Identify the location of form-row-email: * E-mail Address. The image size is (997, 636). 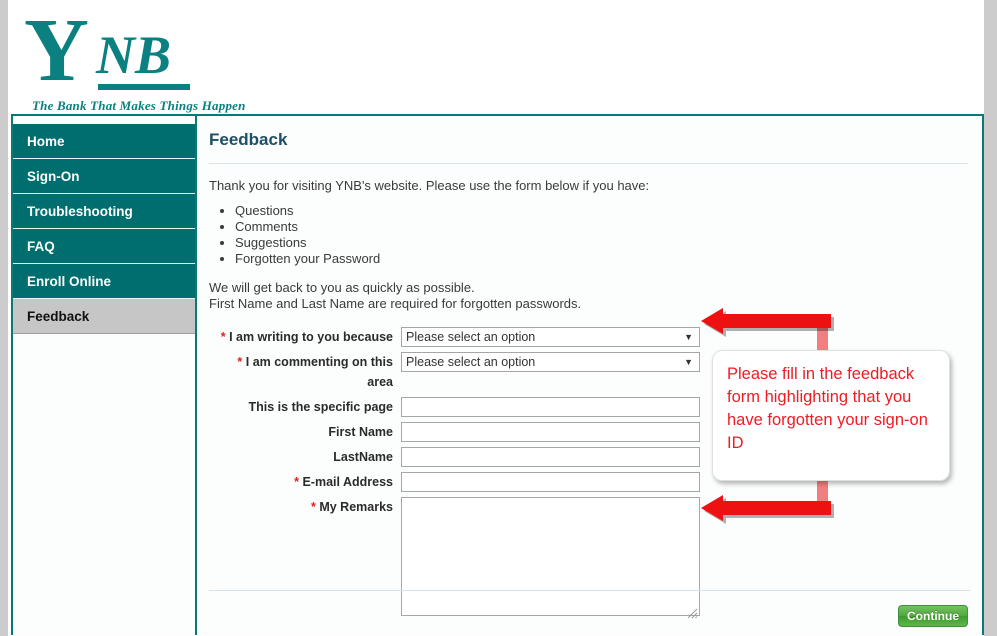
(588, 482).